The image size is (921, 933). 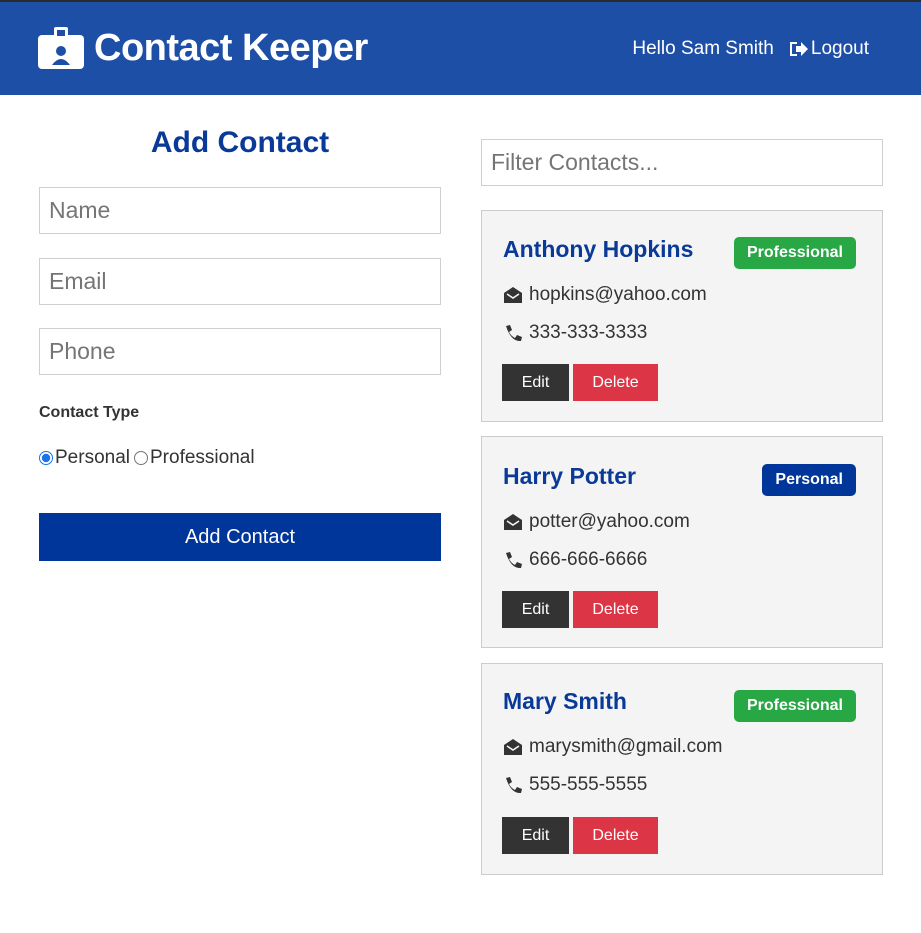 What do you see at coordinates (588, 559) in the screenshot?
I see `contact-phone: 666-666-6666` at bounding box center [588, 559].